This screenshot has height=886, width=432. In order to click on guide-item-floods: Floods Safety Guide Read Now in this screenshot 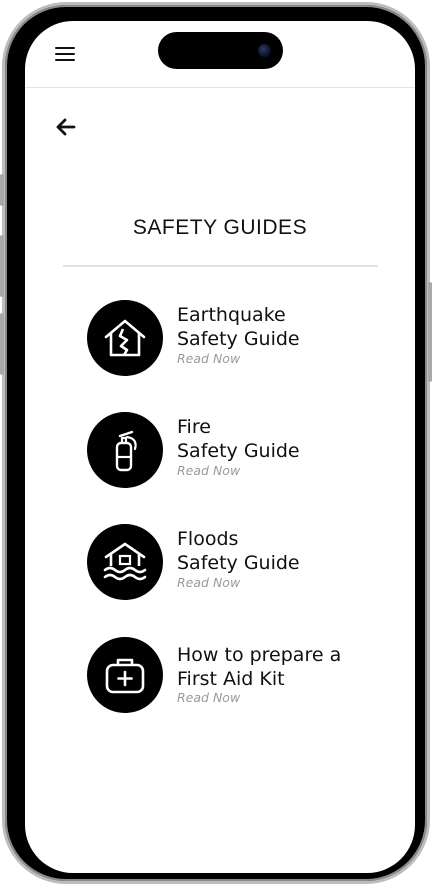, I will do `click(237, 569)`.